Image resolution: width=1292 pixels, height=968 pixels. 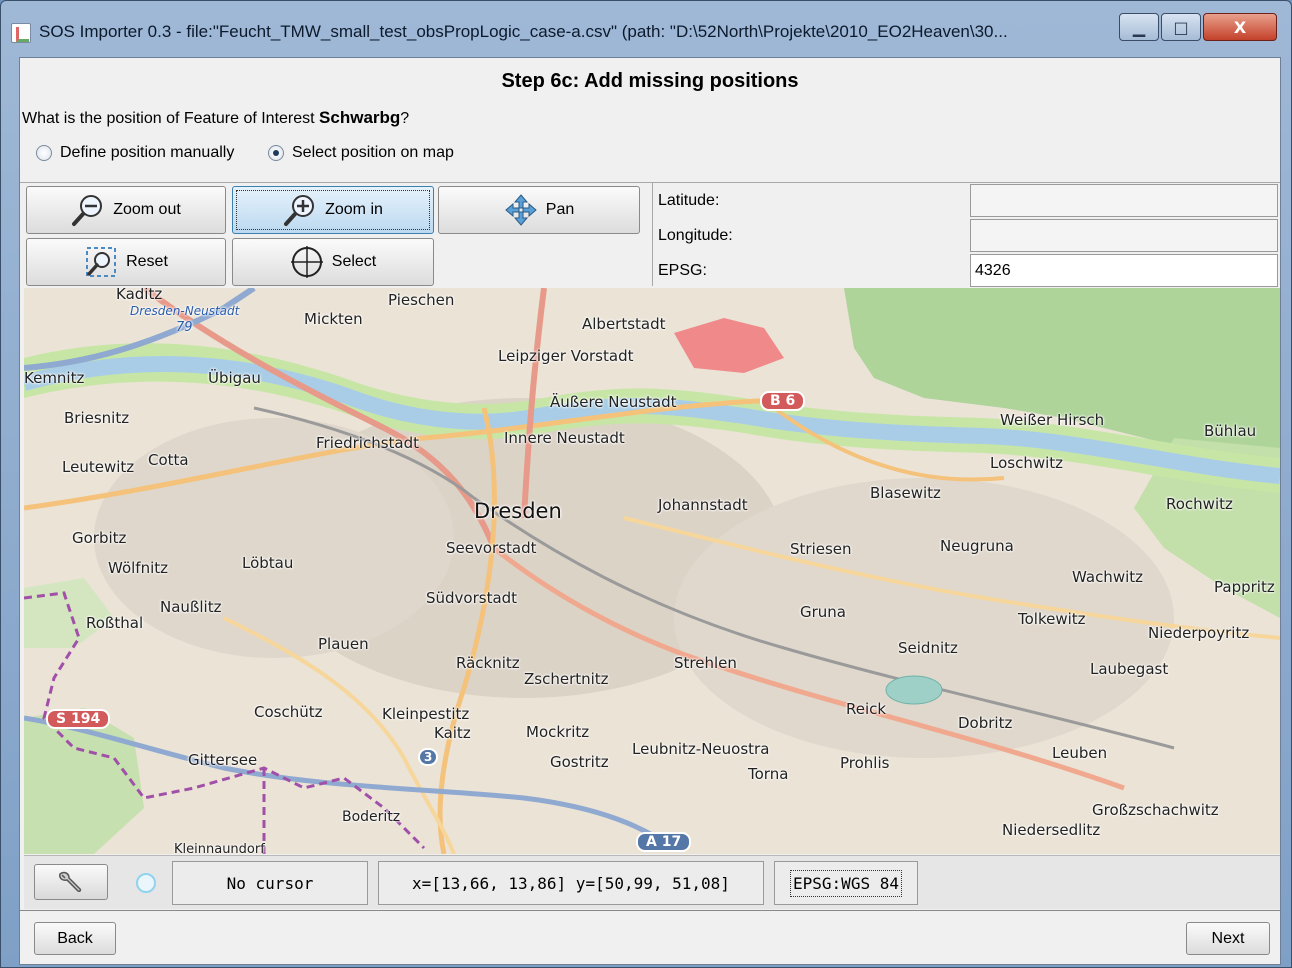 I want to click on map-label-kleinnaundorf: Kleinnaundorf, so click(x=219, y=848).